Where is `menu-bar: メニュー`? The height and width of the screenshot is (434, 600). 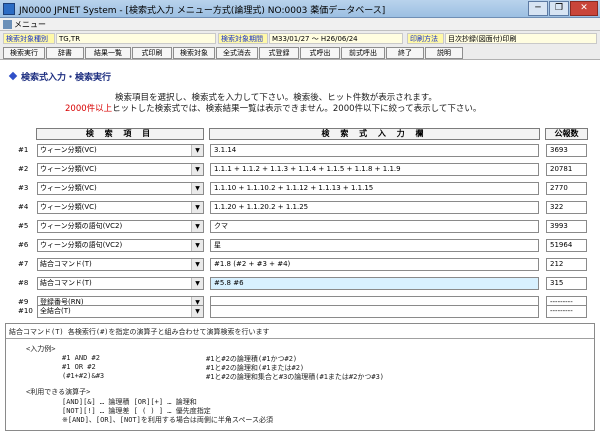
menu-bar: メニュー is located at coordinates (300, 24).